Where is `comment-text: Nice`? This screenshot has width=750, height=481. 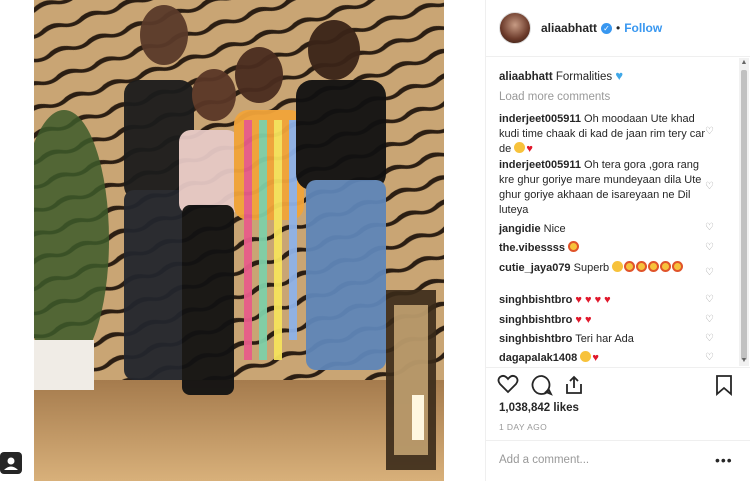
comment-text: Nice is located at coordinates (554, 229).